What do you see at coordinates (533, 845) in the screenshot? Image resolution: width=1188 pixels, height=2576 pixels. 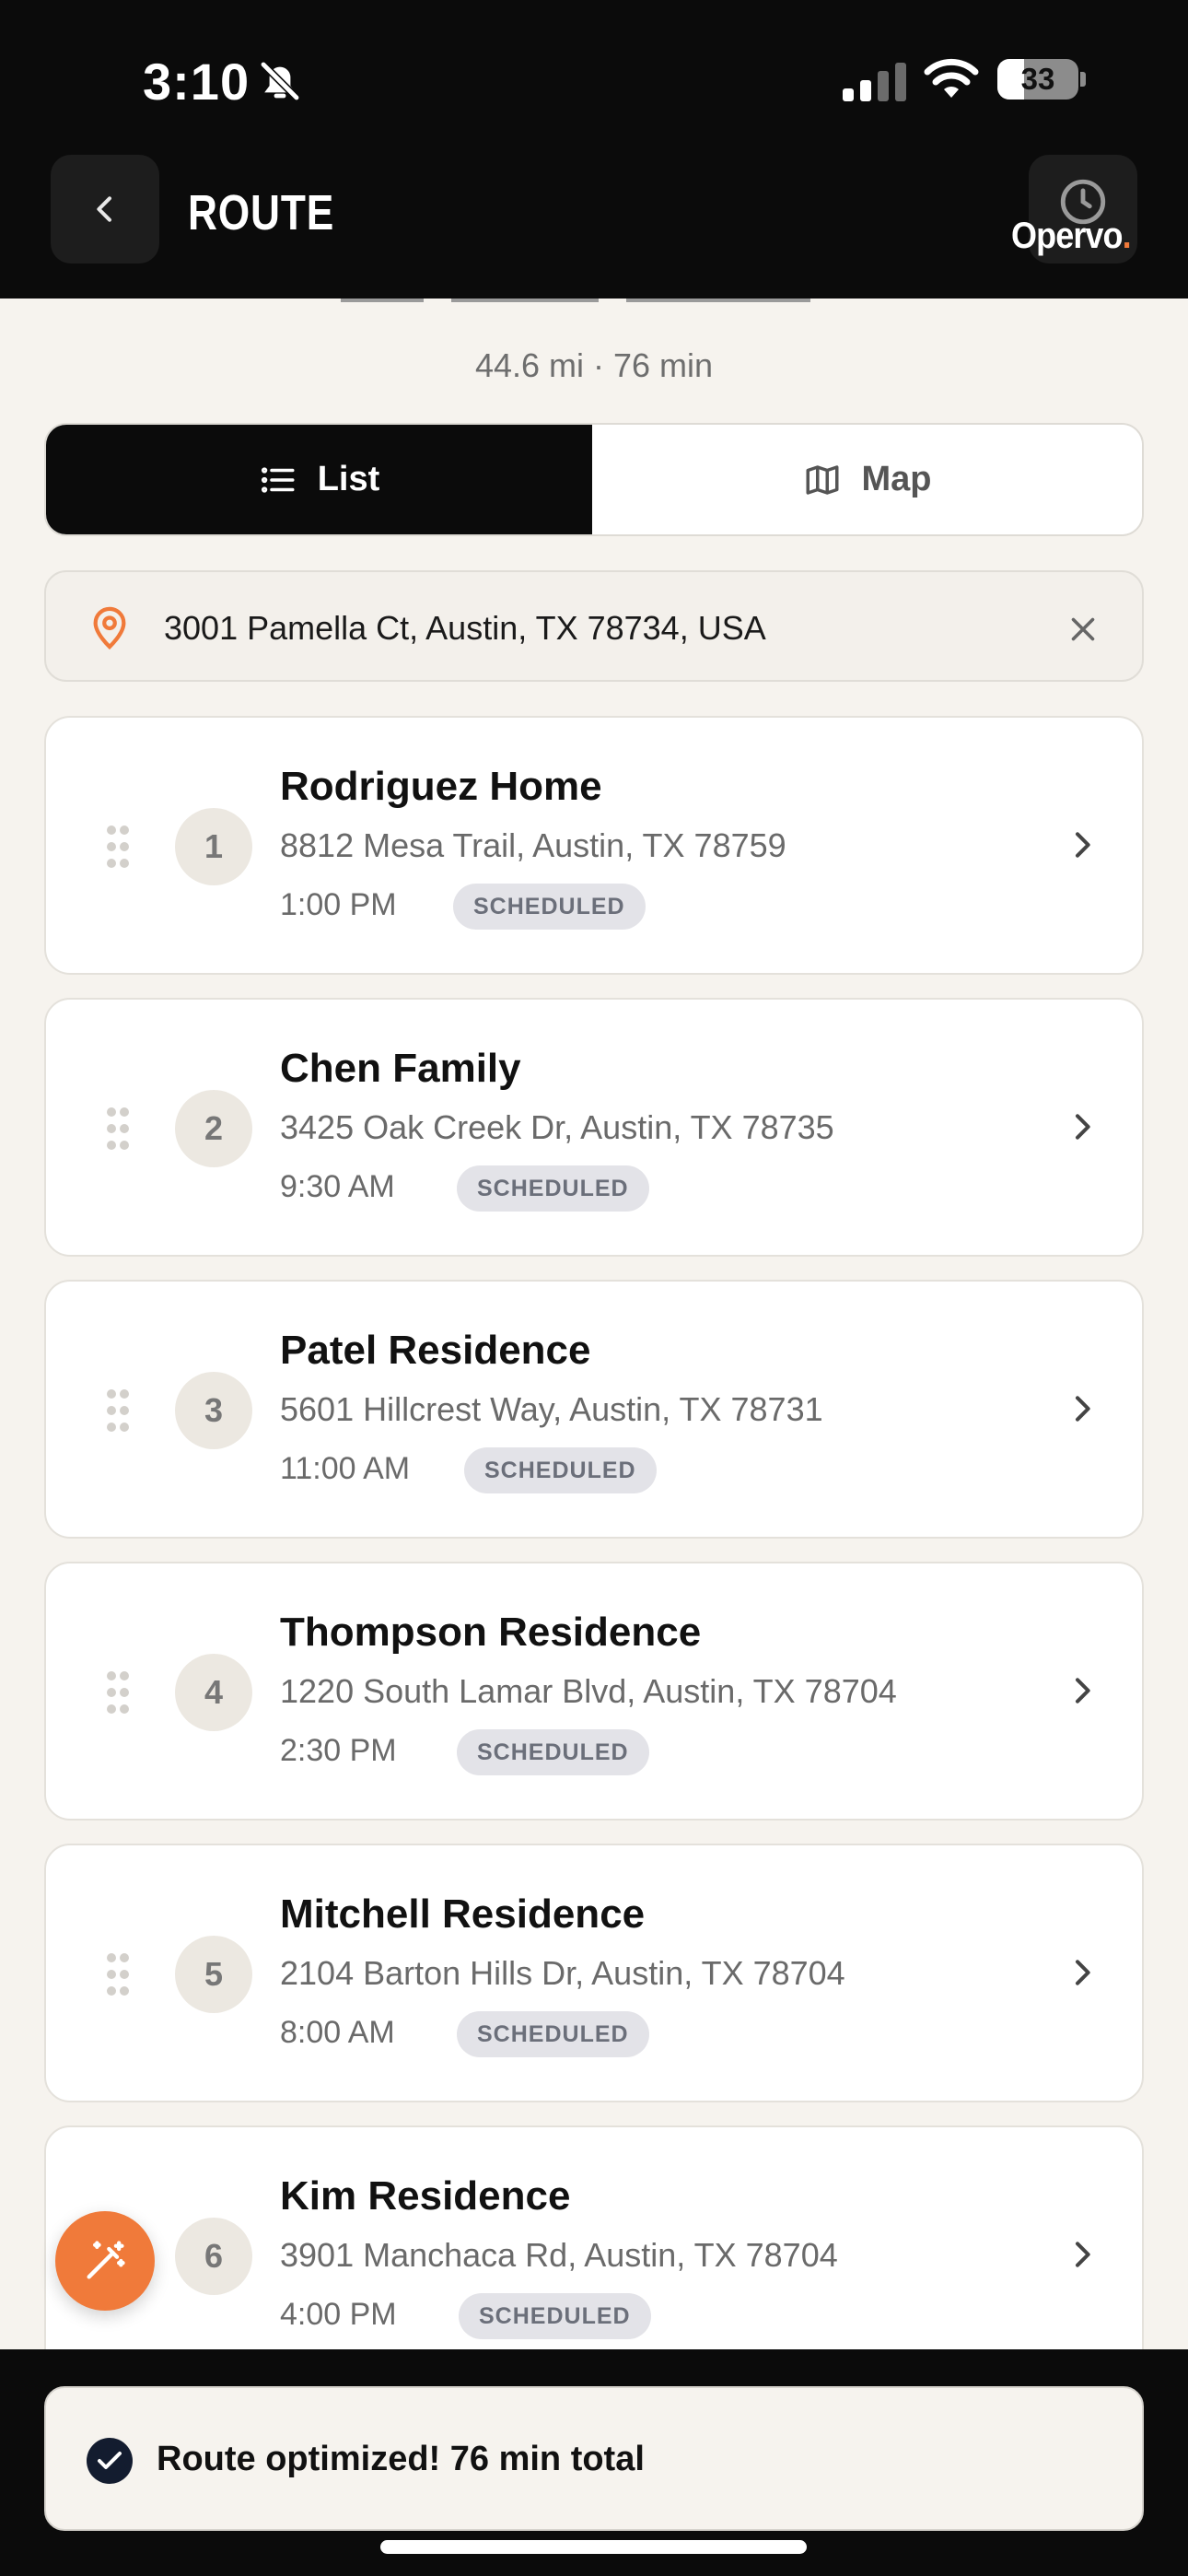 I see `stop-address: 8812 Mesa Trail, Austin, TX 78759` at bounding box center [533, 845].